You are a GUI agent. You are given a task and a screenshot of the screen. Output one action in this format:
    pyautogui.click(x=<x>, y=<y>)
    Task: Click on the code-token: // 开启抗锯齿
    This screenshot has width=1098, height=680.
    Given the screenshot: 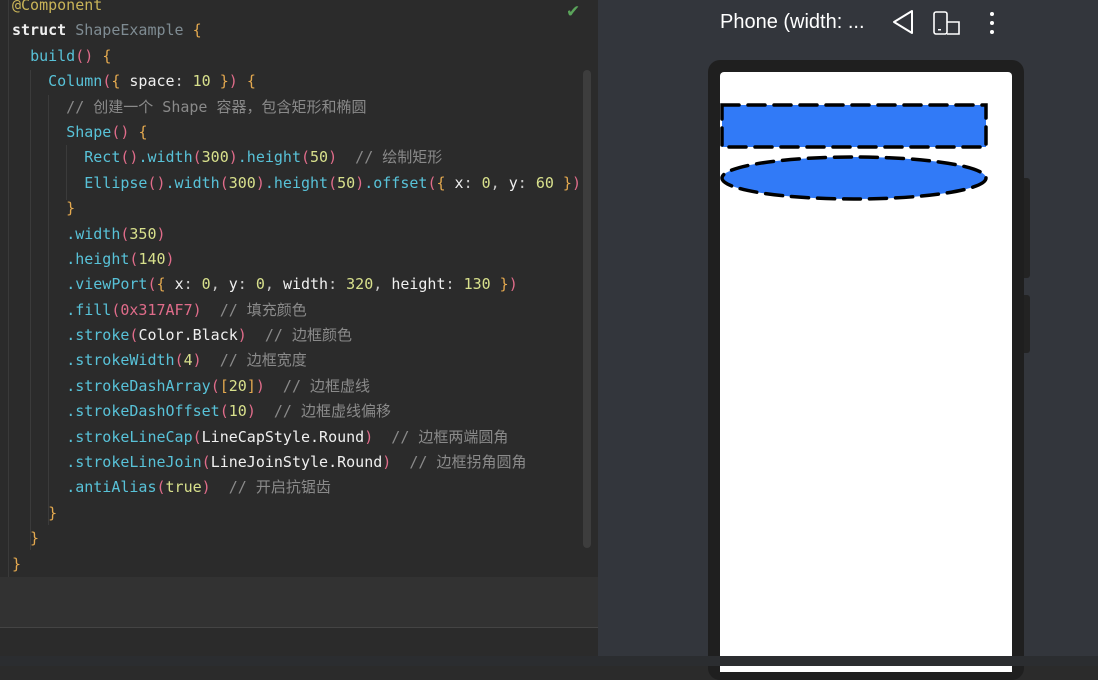 What is the action you would take?
    pyautogui.click(x=270, y=487)
    